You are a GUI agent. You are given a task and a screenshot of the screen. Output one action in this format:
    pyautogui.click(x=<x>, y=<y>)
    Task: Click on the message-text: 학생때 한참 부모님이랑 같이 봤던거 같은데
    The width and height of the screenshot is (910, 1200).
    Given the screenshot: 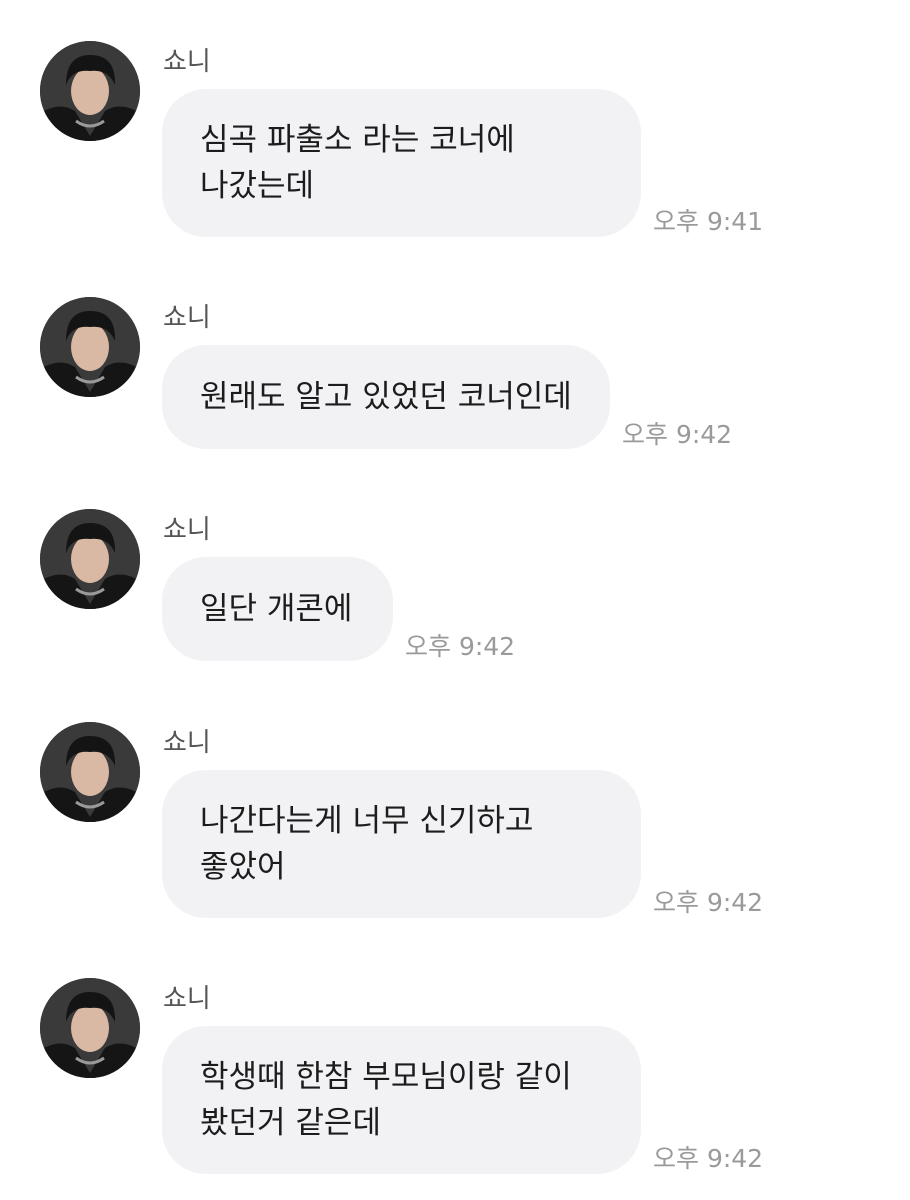 What is the action you would take?
    pyautogui.click(x=386, y=1100)
    